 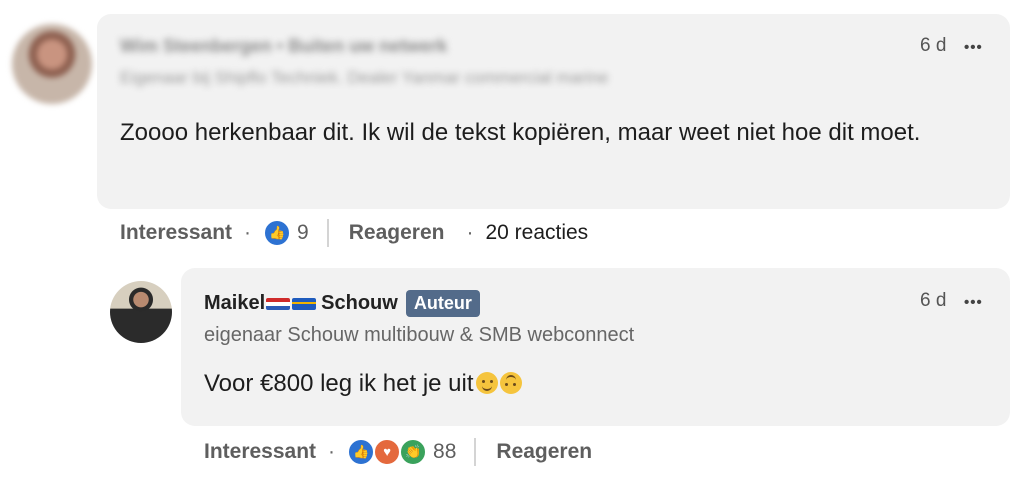 I want to click on replies-link: 20 reacties, so click(x=536, y=233).